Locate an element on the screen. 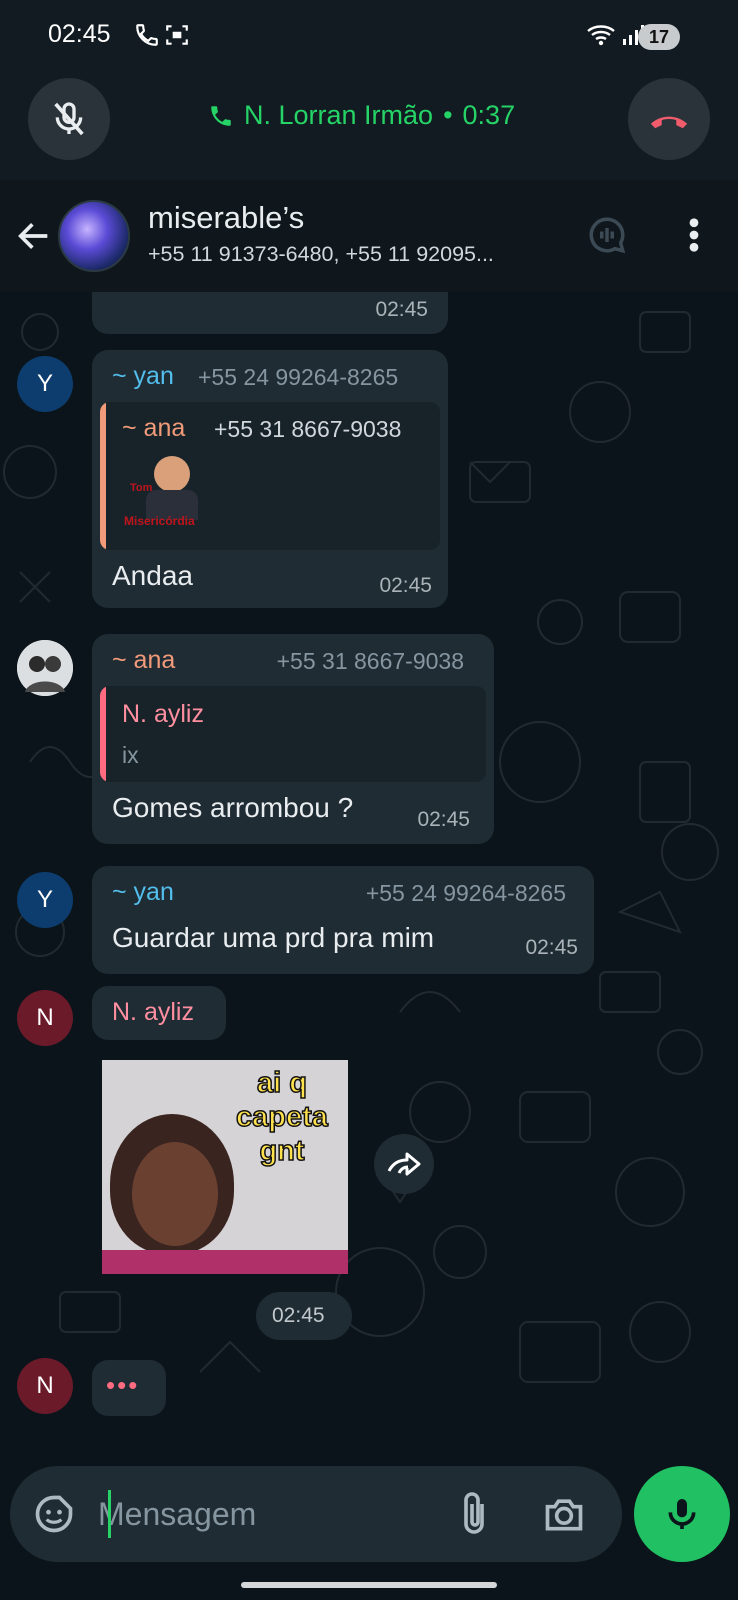 The width and height of the screenshot is (738, 1600). message-text: Gomes arrombou ? is located at coordinates (233, 807).